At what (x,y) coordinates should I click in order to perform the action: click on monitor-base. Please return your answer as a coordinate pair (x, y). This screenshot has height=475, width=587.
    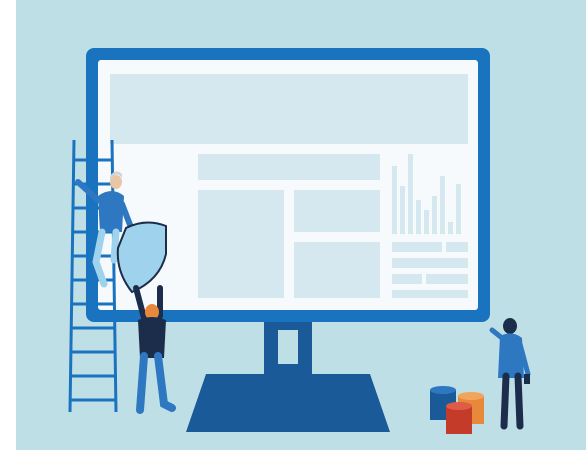
    Looking at the image, I should click on (288, 403).